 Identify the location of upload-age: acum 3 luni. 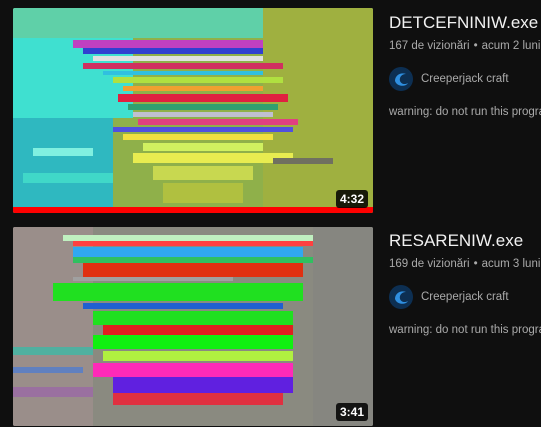
(511, 264).